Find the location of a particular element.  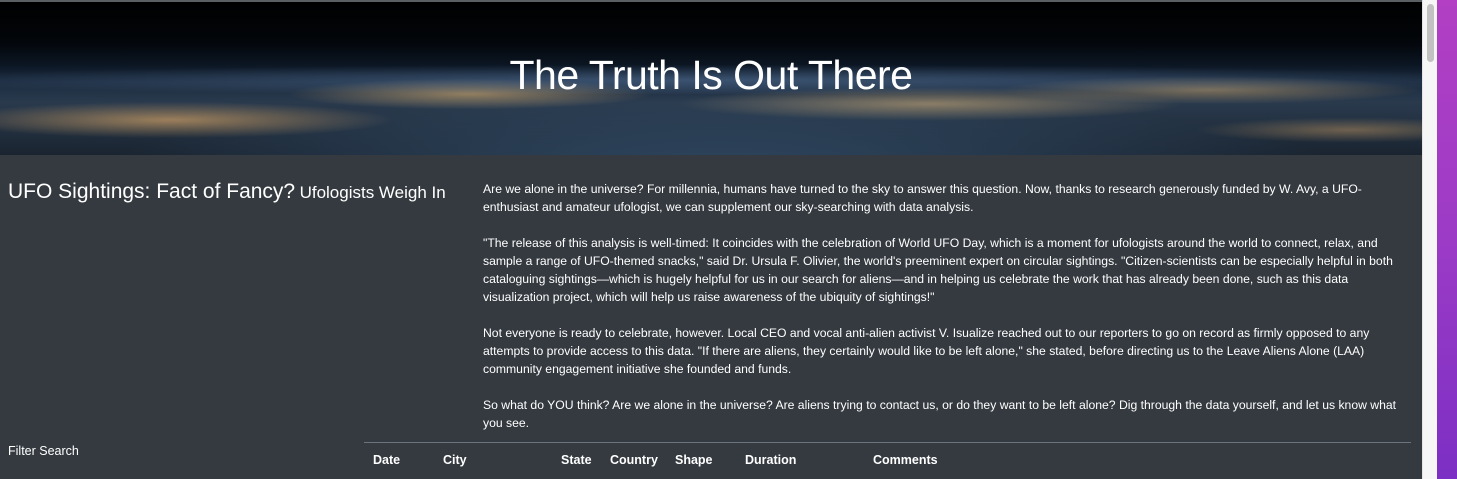

vertical-scrollbar is located at coordinates (1429, 239).